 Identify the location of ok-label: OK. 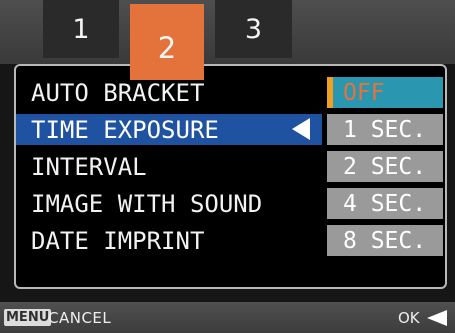
(409, 318).